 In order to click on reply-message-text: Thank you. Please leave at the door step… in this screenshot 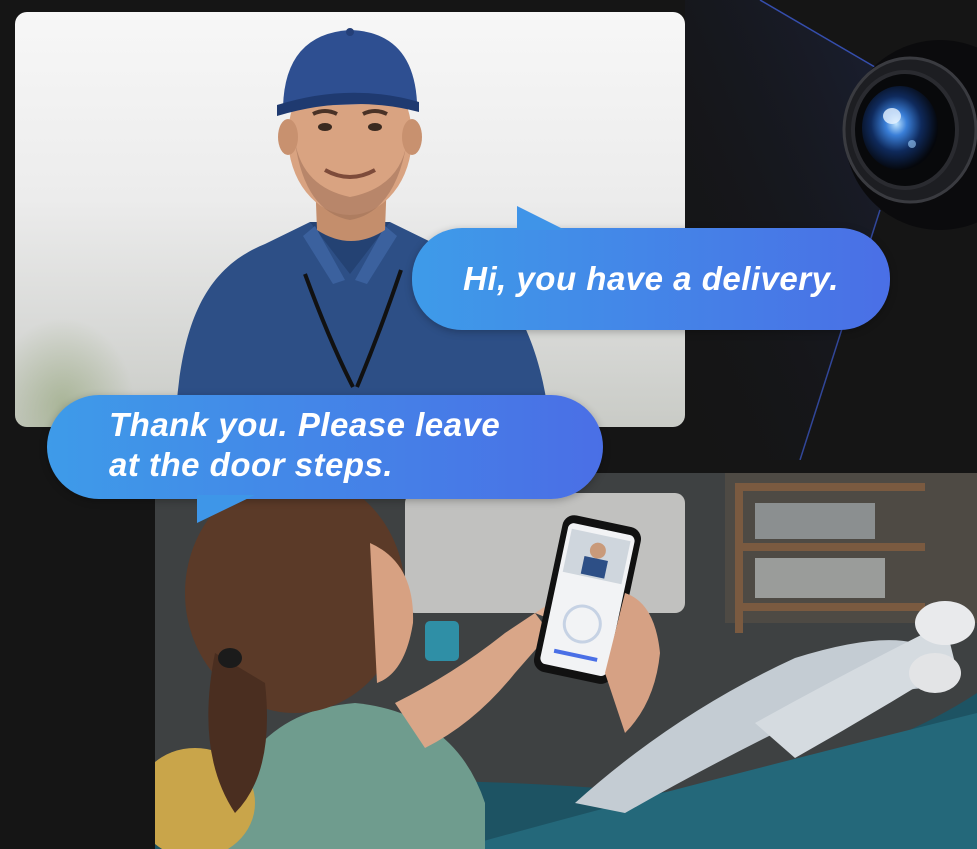, I will do `click(305, 444)`.